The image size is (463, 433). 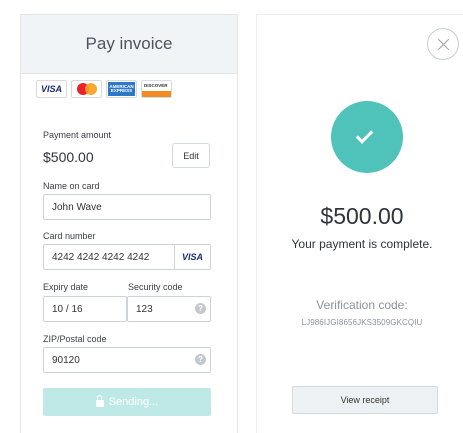 I want to click on visa-logo-text: VISA, so click(x=51, y=89).